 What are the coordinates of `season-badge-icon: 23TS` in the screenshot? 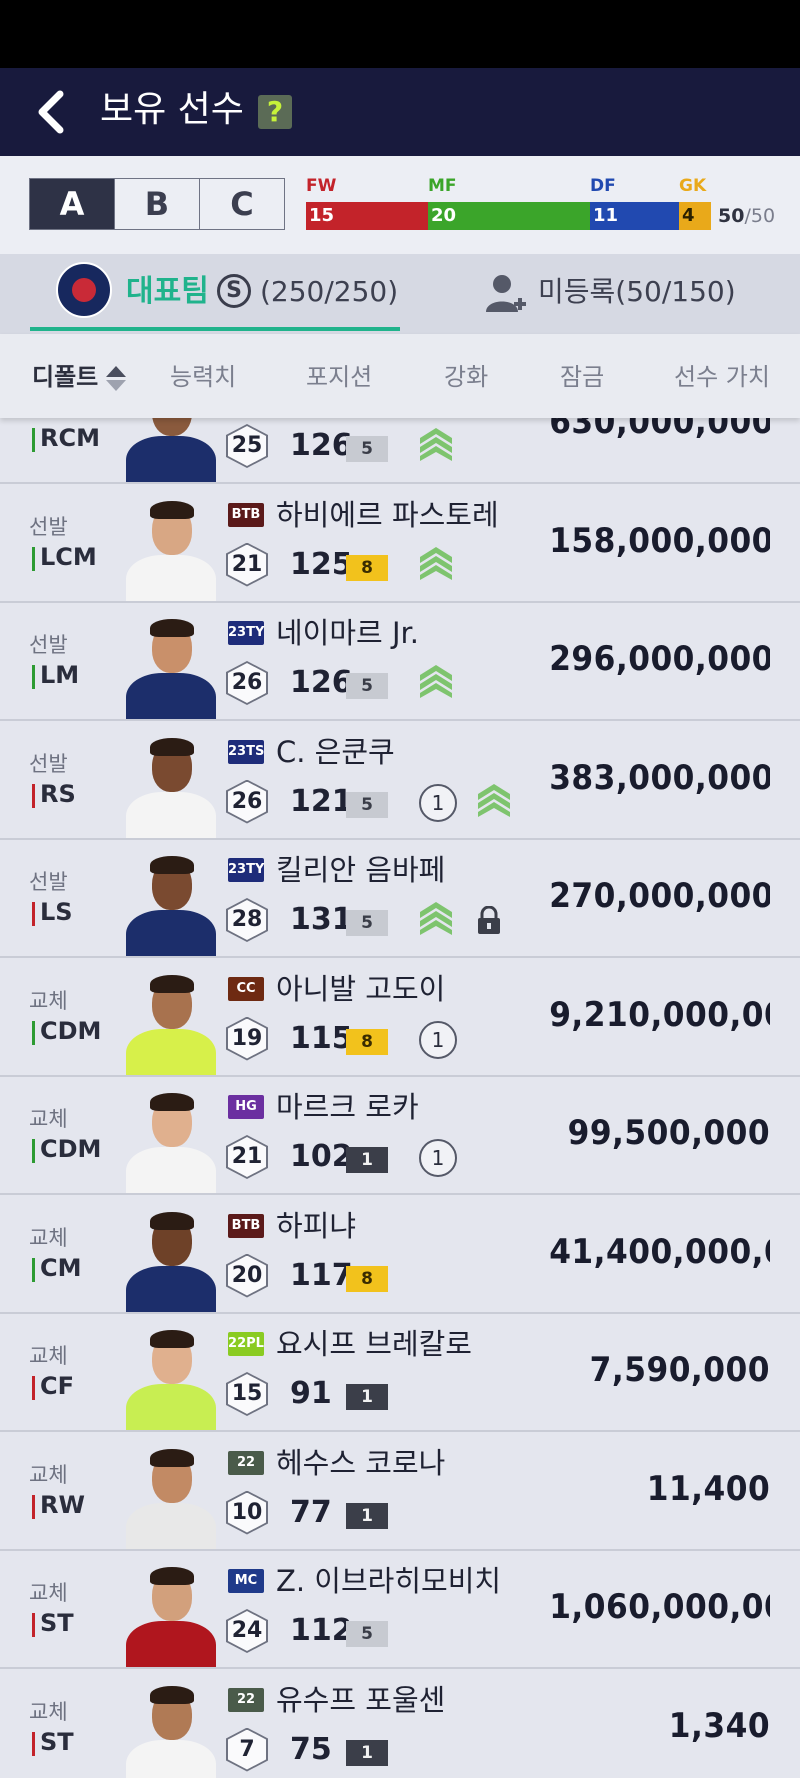 It's located at (246, 751).